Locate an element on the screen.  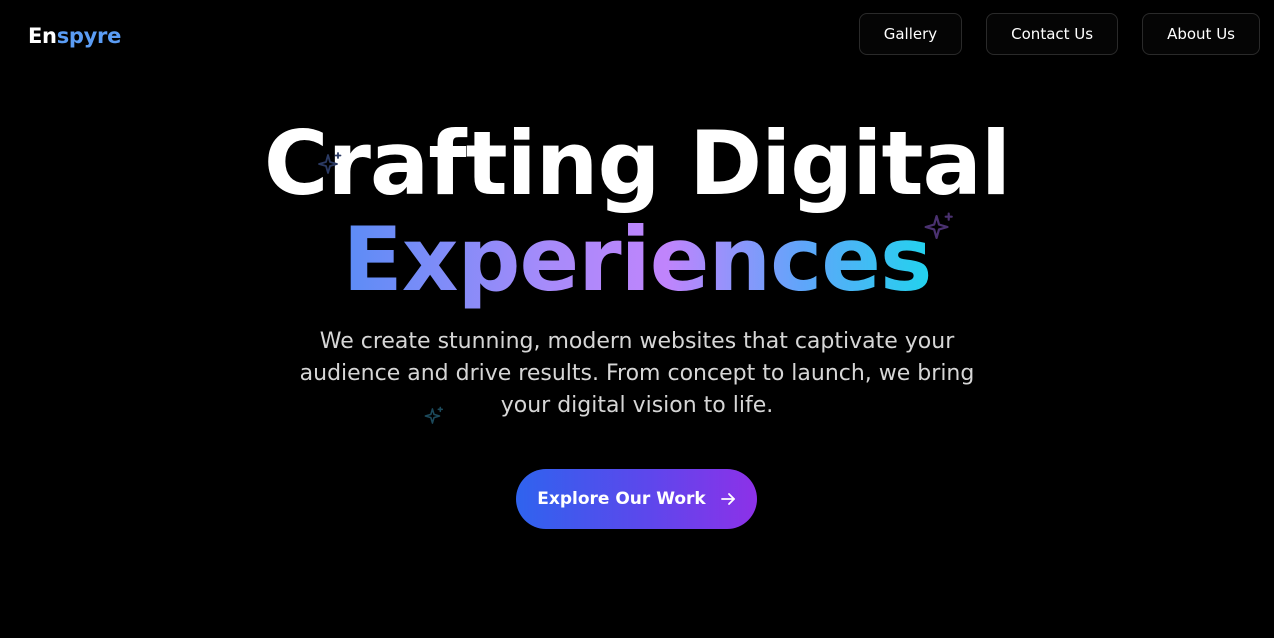
hero-description-line: your digital vision to life. is located at coordinates (637, 405).